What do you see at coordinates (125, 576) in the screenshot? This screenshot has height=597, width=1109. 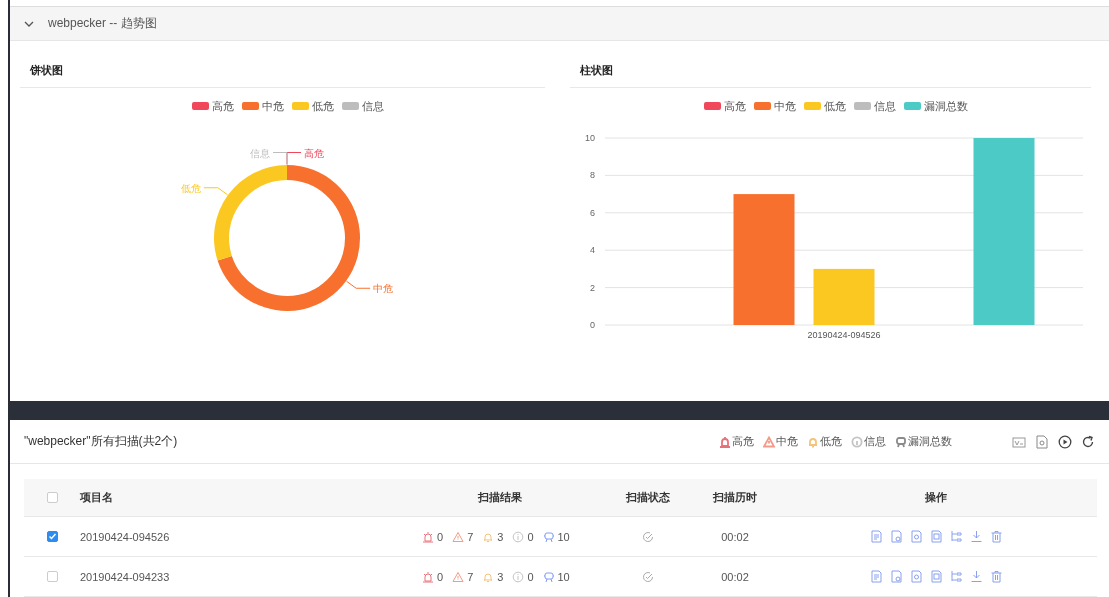 I see `table-cell: 20190424-094233` at bounding box center [125, 576].